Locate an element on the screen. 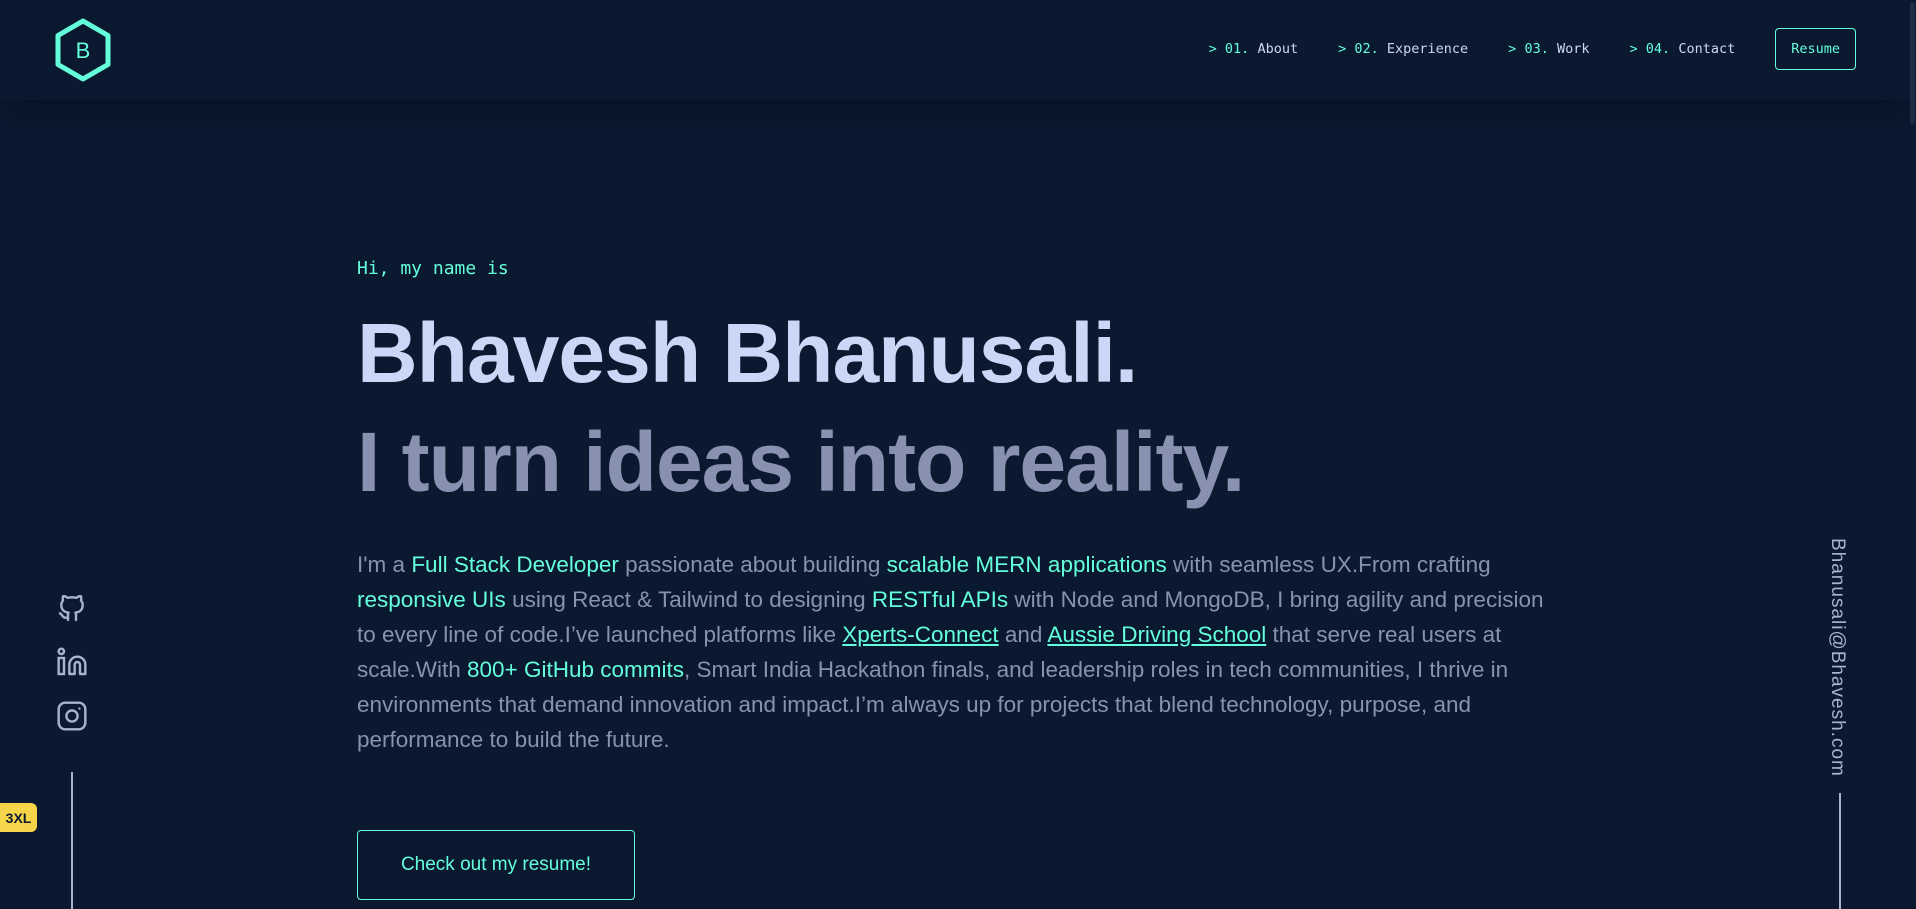 Image resolution: width=1916 pixels, height=909 pixels. nav-label: Contact is located at coordinates (1707, 49).